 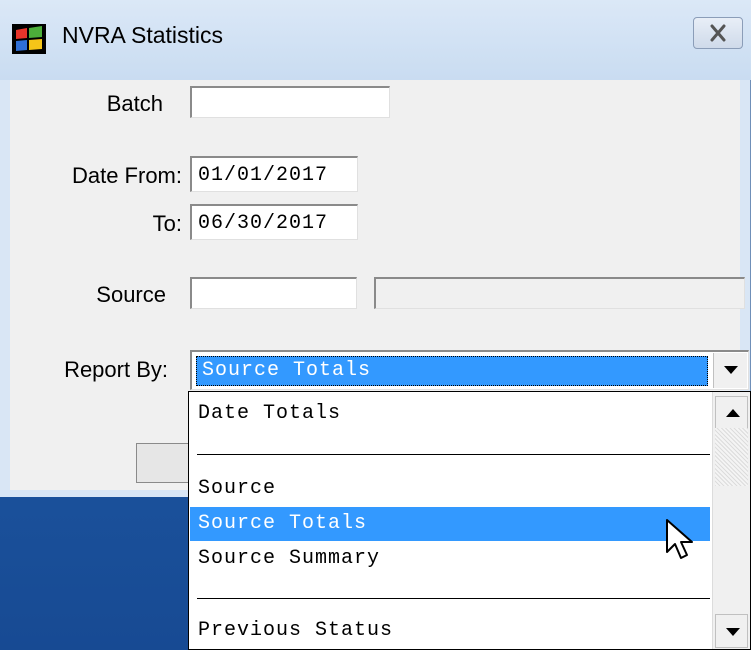 I want to click on title-bar: NVRA Statistics, so click(x=375, y=40).